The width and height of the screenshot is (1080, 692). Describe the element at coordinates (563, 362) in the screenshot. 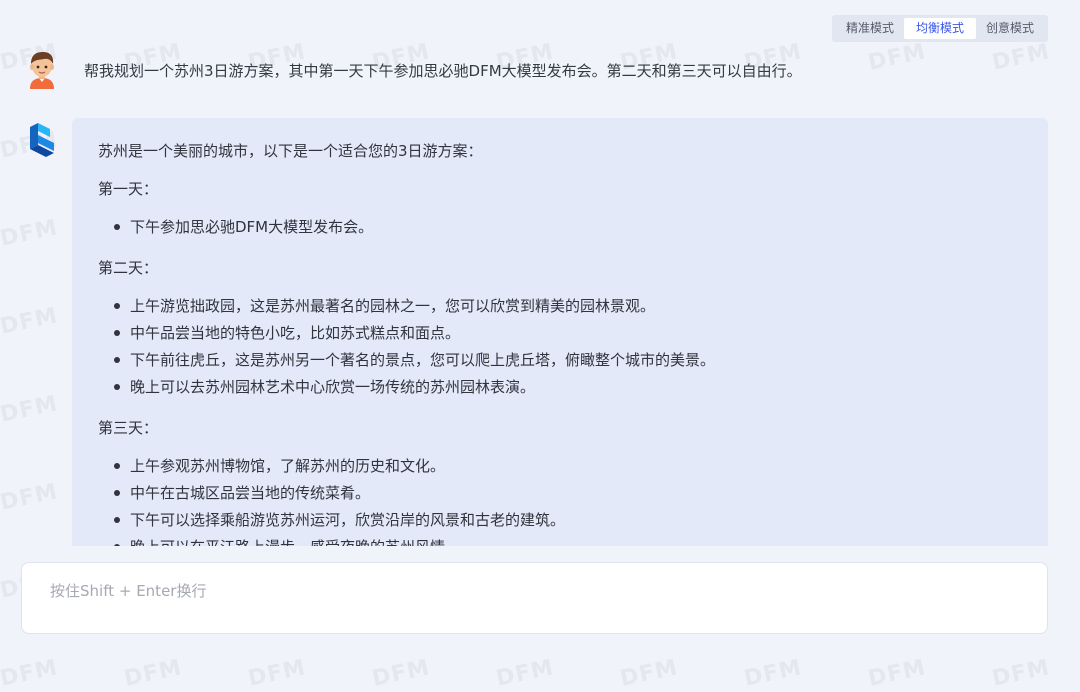

I see `list-item: 下午前往虎丘，这是苏州另一个著名的景点，您可以爬上虎丘塔，俯瞰整个城市的美景。` at that location.